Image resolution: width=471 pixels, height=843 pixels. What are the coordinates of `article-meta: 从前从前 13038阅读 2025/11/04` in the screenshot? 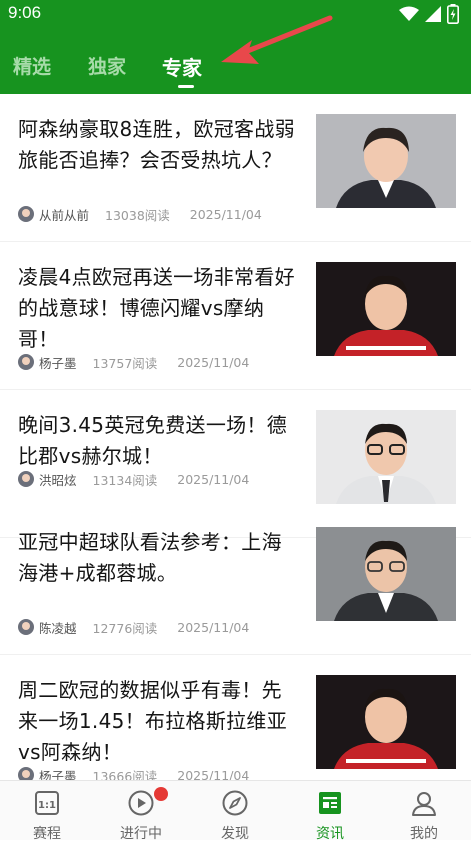 It's located at (140, 214).